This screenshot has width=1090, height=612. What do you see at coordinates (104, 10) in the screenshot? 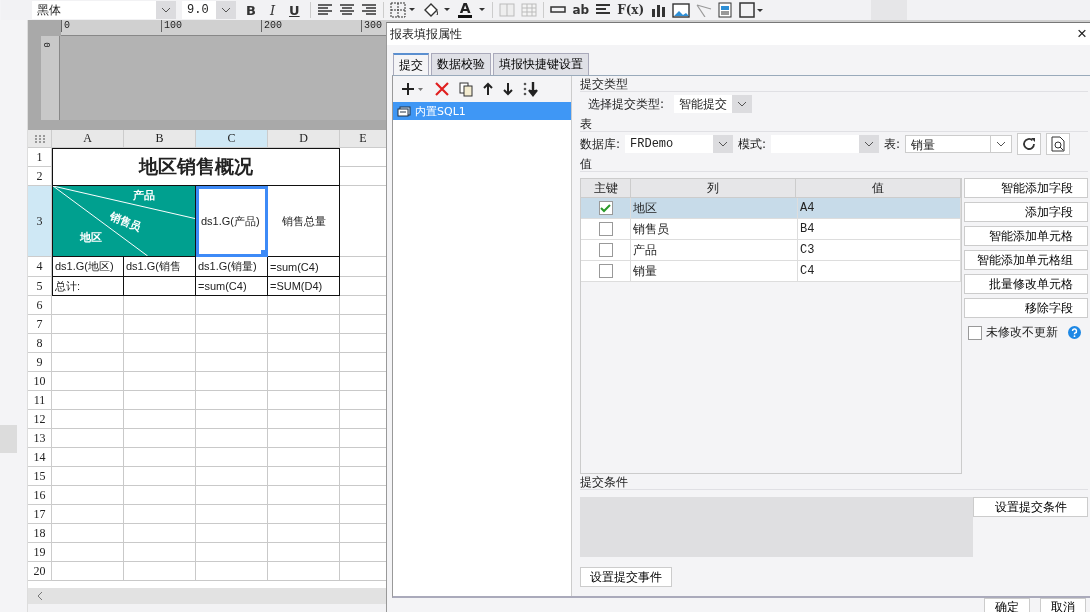
I see `font-select: 黑体` at bounding box center [104, 10].